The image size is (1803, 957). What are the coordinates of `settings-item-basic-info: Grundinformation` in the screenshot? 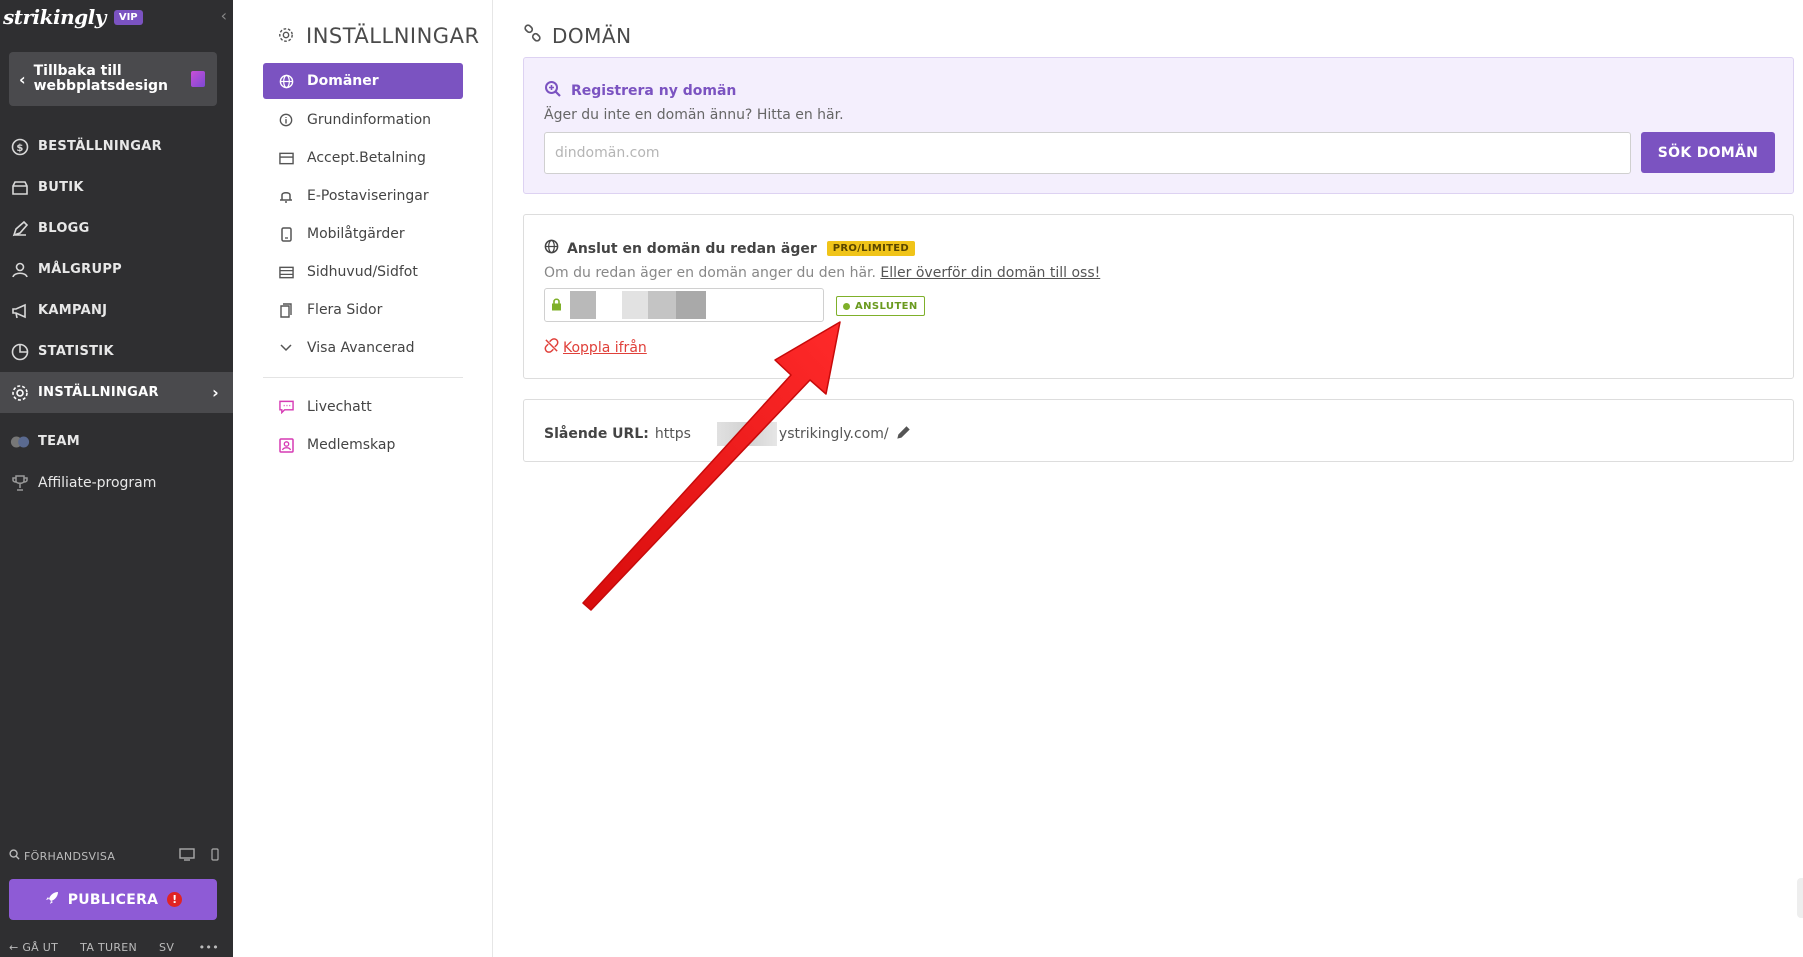 It's located at (363, 120).